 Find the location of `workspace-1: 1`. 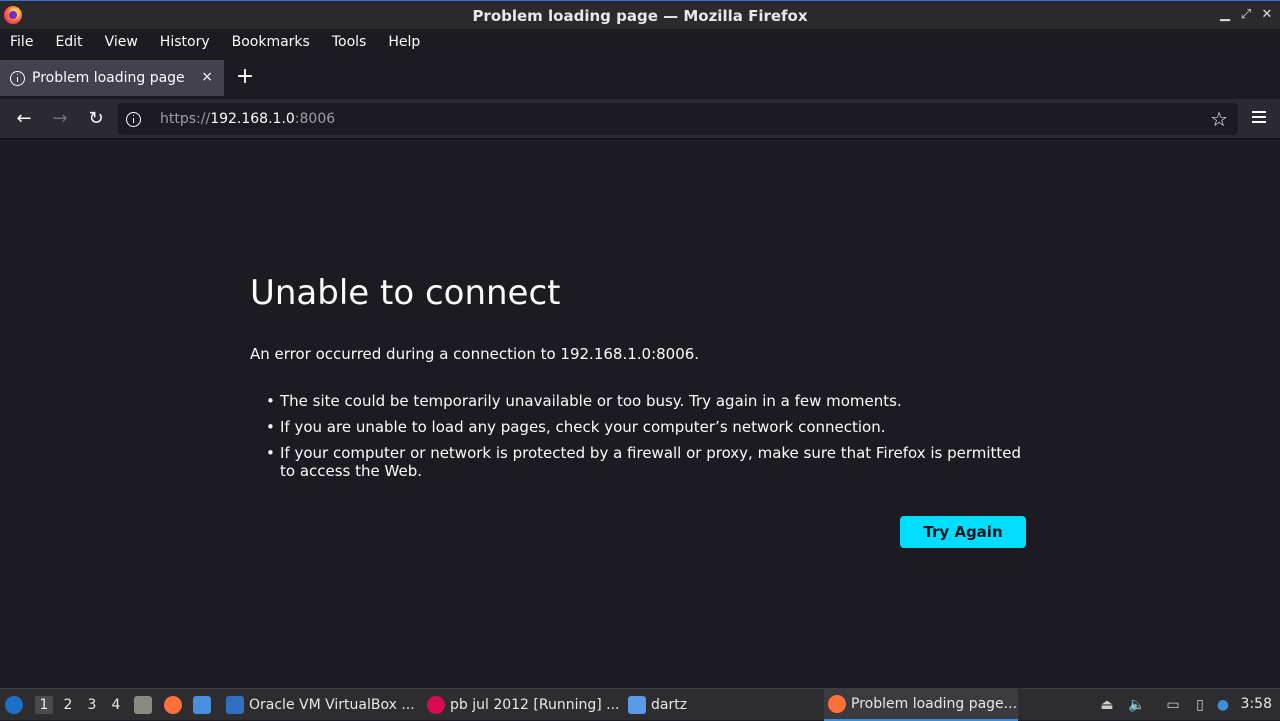

workspace-1: 1 is located at coordinates (44, 705).